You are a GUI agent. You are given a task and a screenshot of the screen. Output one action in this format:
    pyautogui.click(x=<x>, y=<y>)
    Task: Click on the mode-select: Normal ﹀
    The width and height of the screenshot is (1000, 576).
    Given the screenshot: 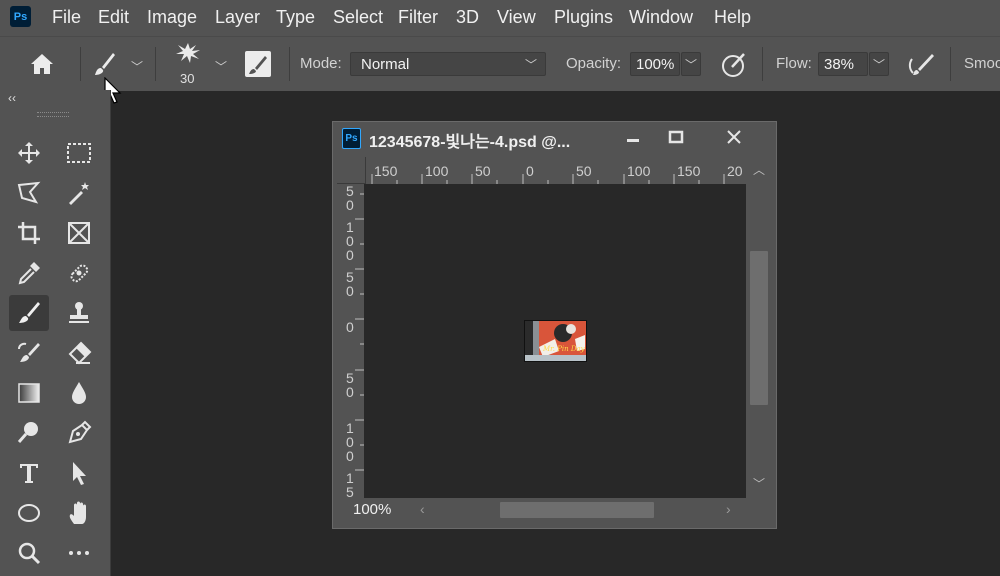 What is the action you would take?
    pyautogui.click(x=448, y=64)
    